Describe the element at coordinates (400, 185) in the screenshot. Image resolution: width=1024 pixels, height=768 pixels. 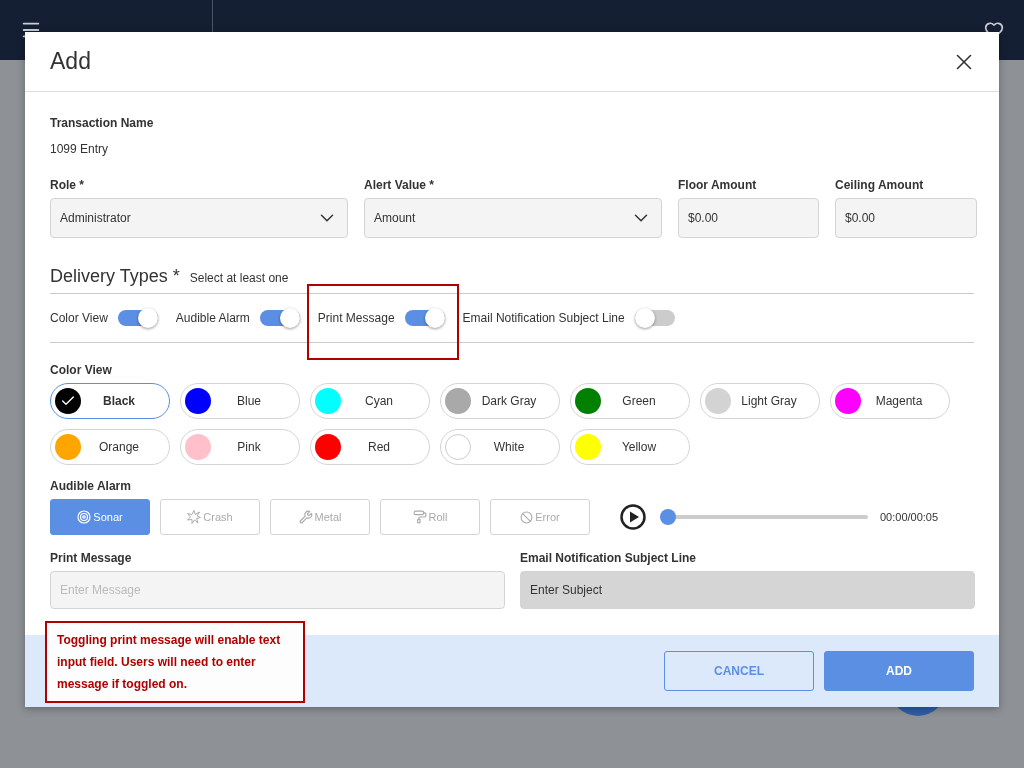
I see `field-label: Alert Value *` at that location.